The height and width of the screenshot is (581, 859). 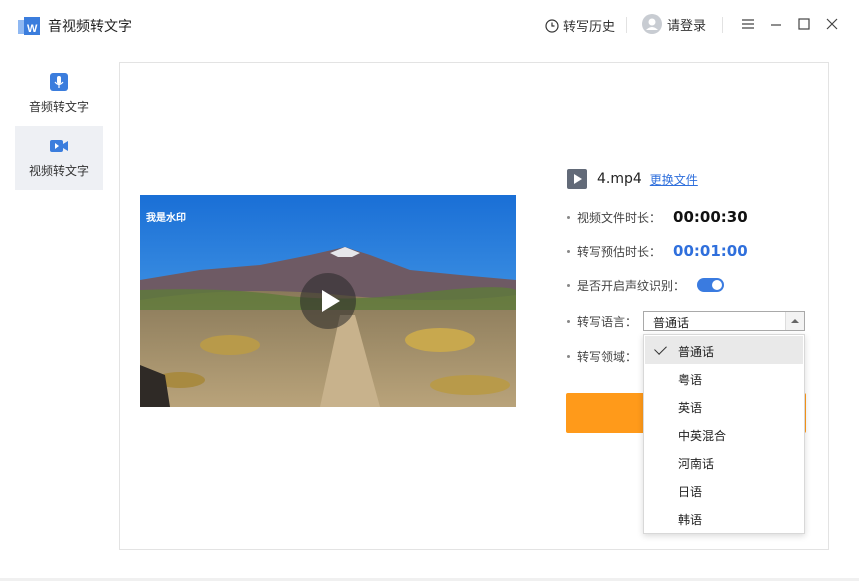 What do you see at coordinates (652, 24) in the screenshot?
I see `user-avatar-icon` at bounding box center [652, 24].